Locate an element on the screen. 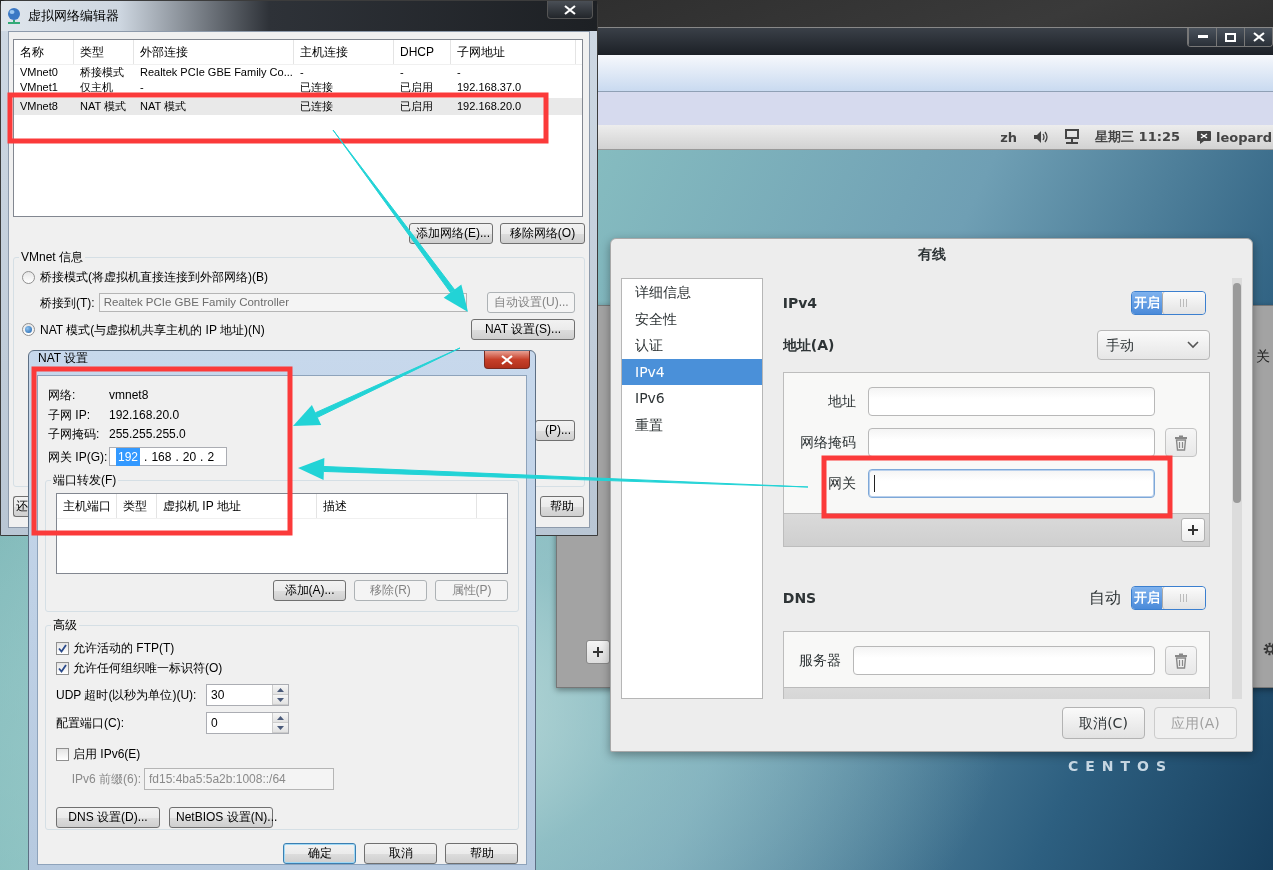  field-label: UDP 超时(以秒为单位)(U): is located at coordinates (127, 695).